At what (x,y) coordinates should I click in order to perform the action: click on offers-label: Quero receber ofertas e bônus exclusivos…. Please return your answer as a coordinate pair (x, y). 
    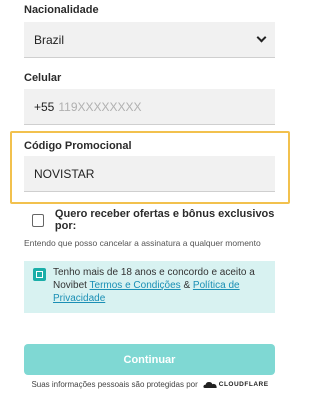
    Looking at the image, I should click on (164, 220).